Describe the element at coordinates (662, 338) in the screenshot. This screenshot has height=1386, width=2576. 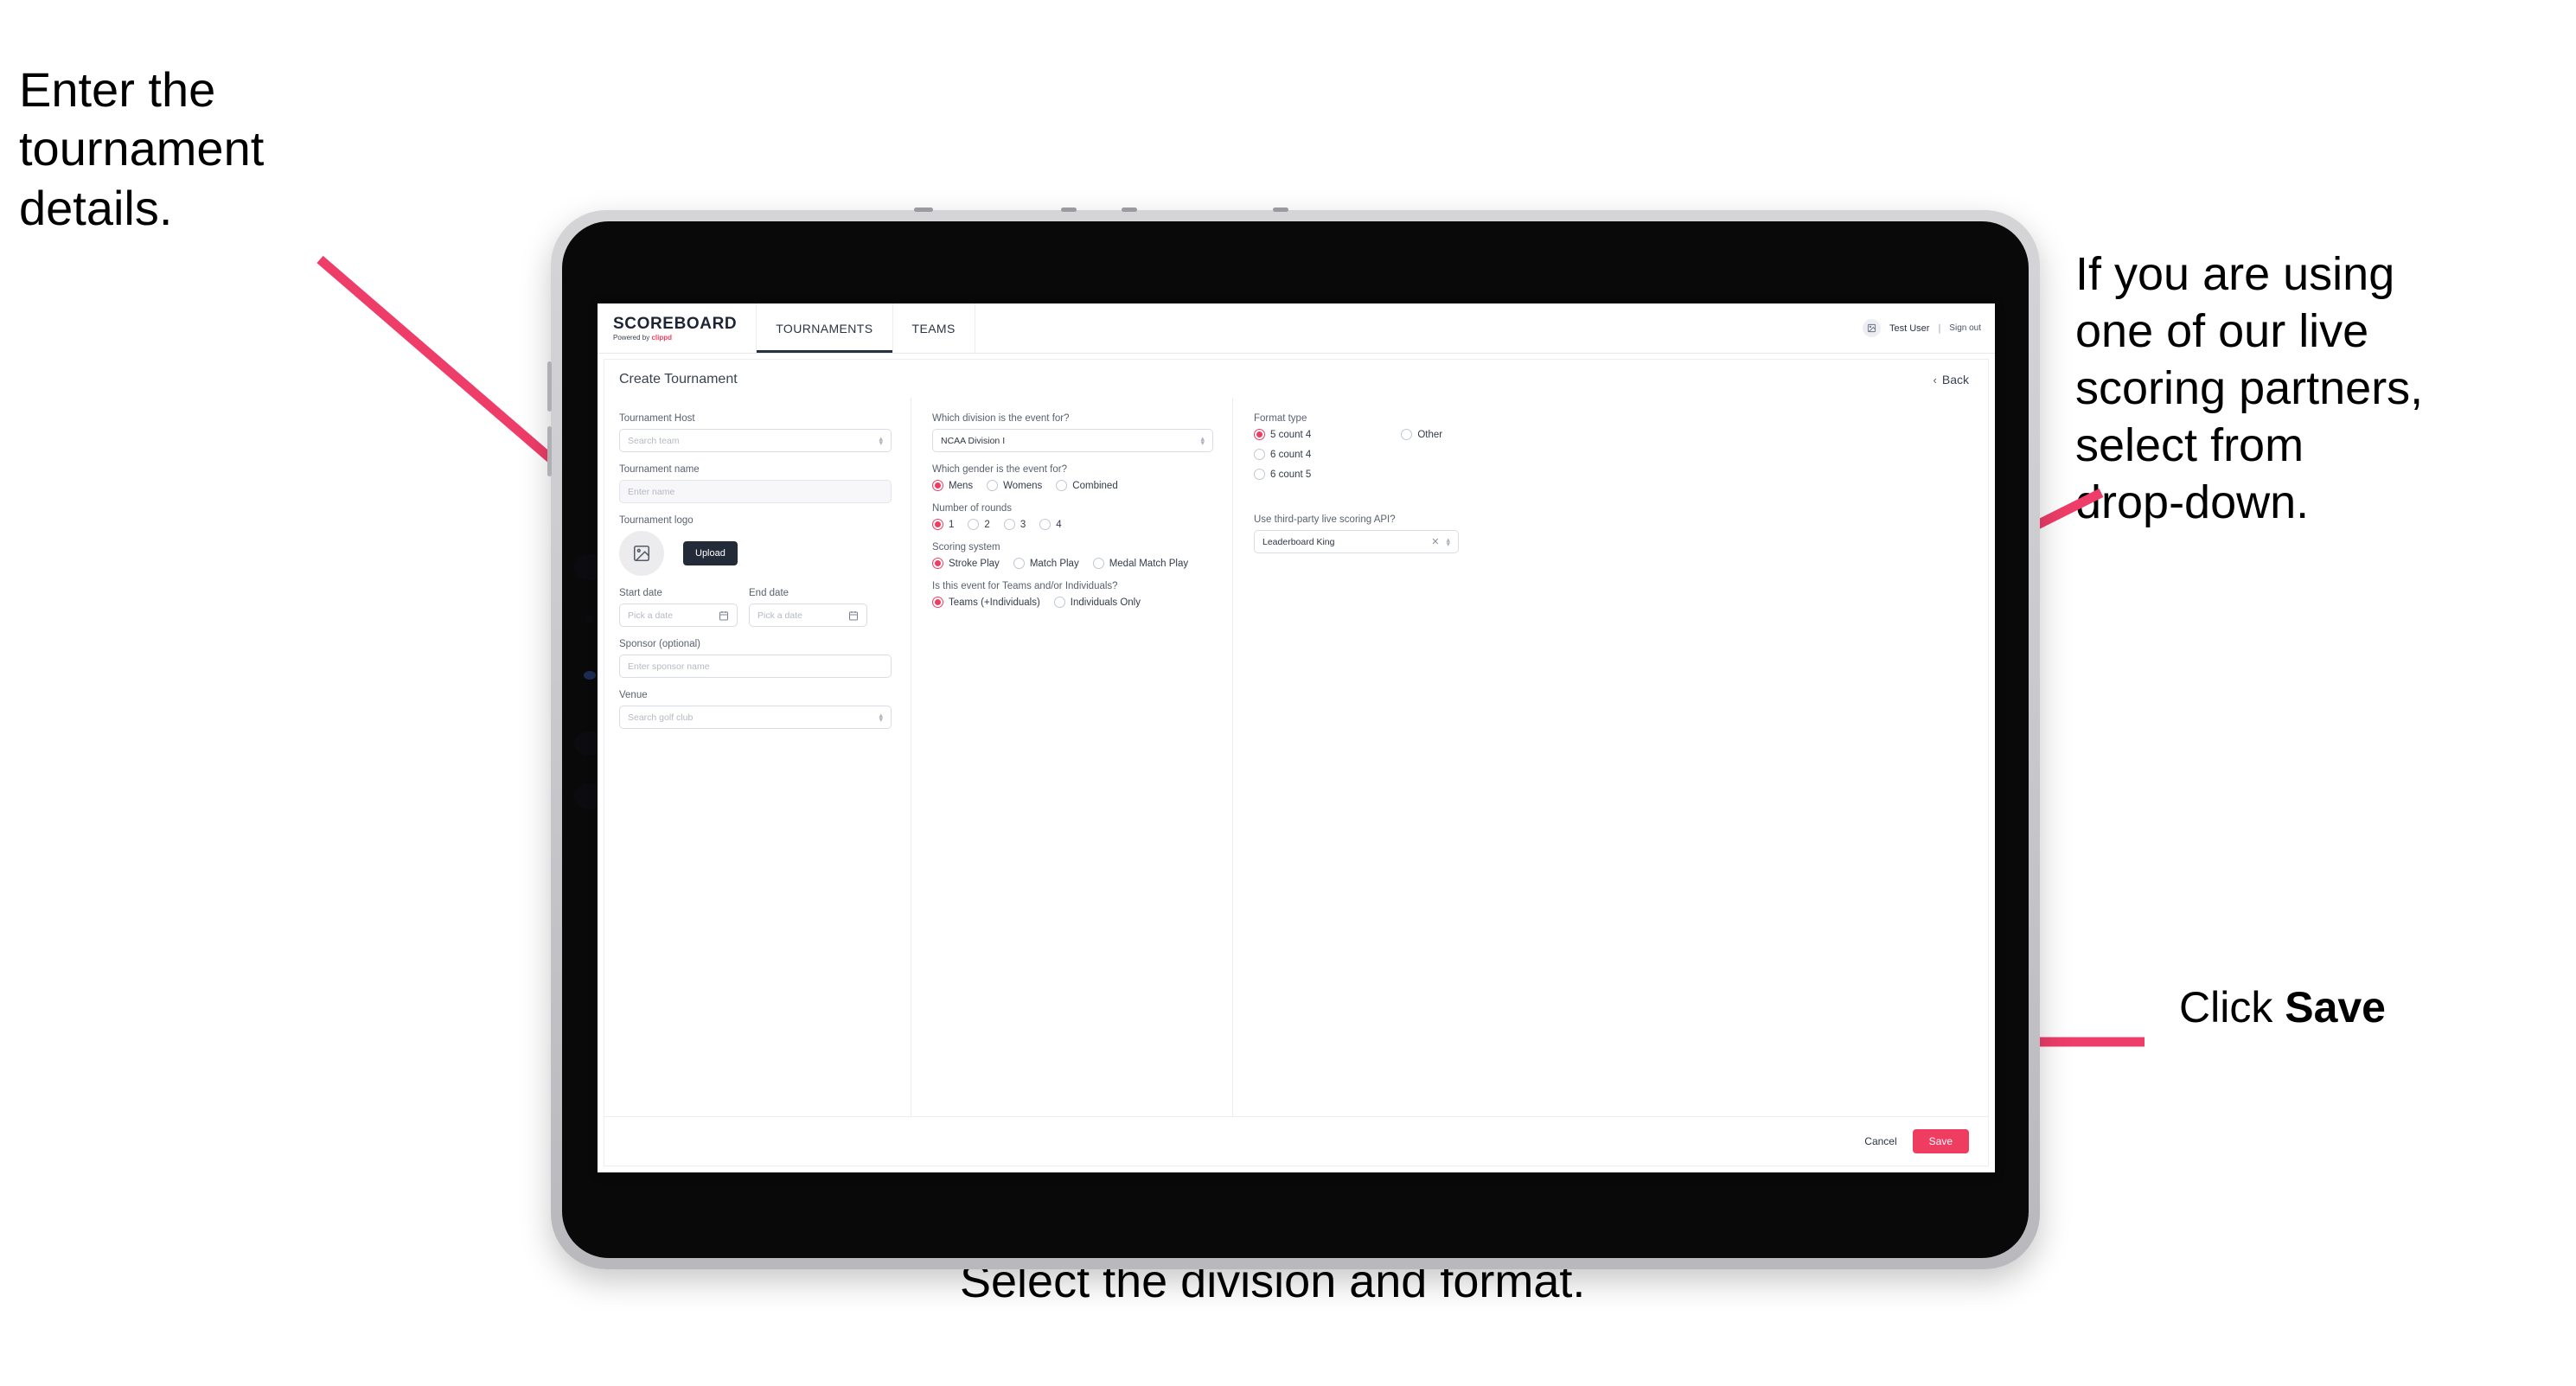
I see `brand-sub-clippd: clippd` at that location.